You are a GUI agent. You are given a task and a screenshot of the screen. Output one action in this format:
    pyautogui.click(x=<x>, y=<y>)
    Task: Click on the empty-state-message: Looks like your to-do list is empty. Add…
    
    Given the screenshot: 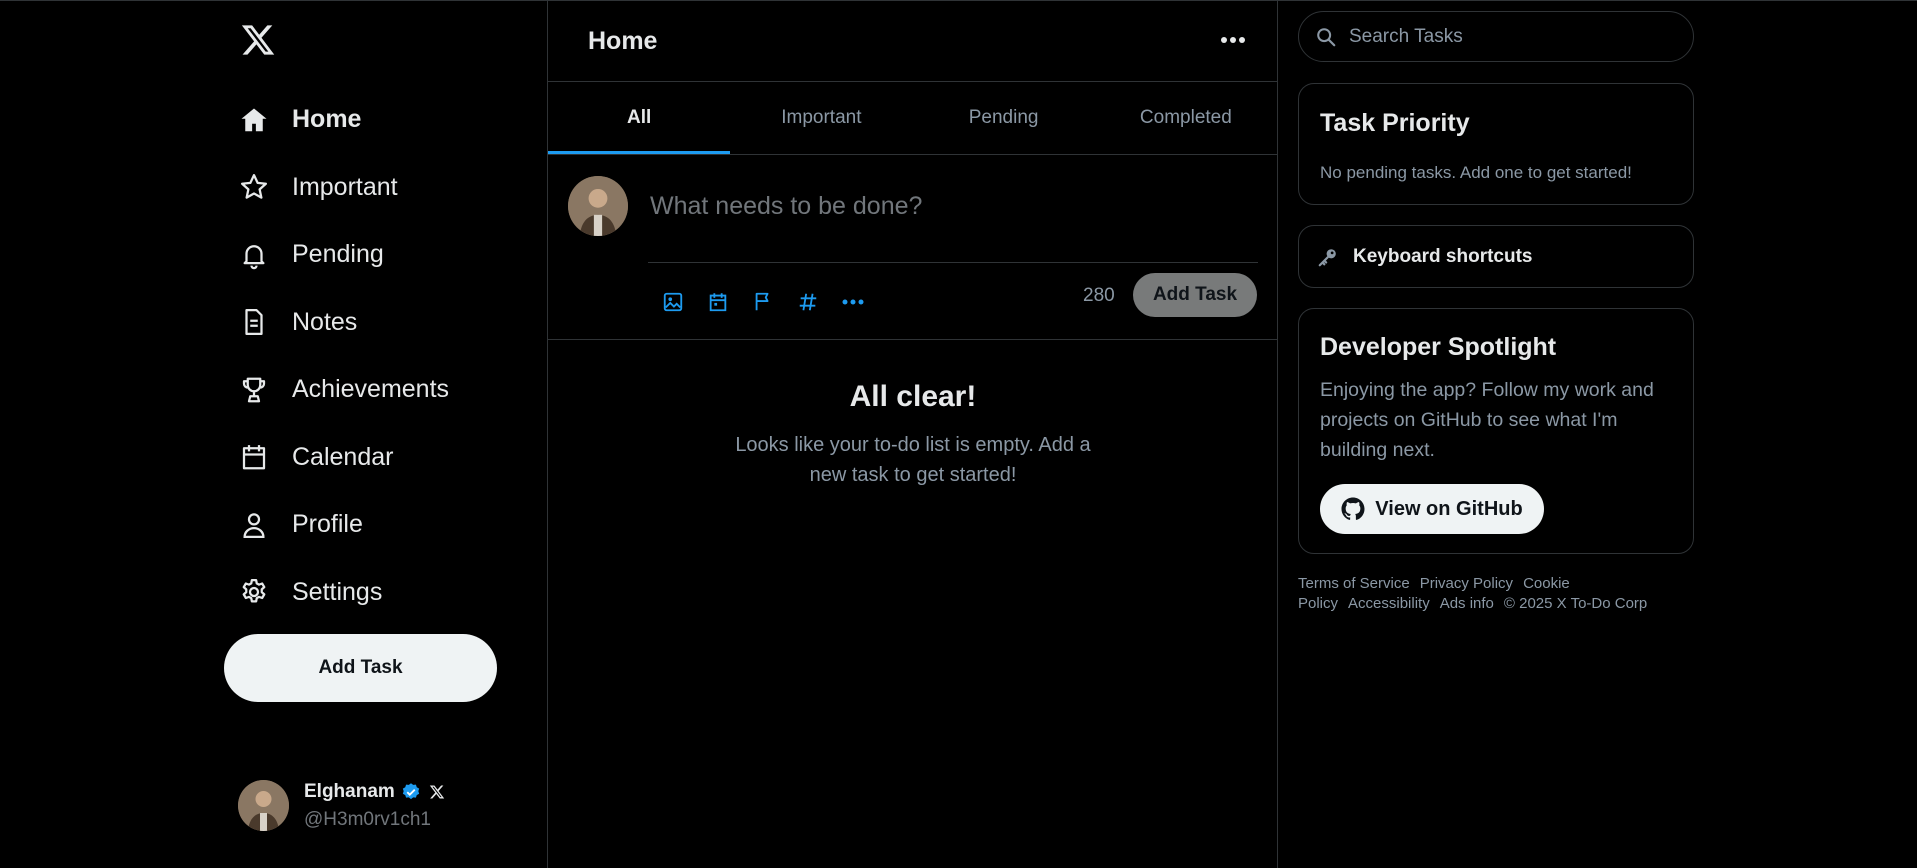 What is the action you would take?
    pyautogui.click(x=913, y=460)
    